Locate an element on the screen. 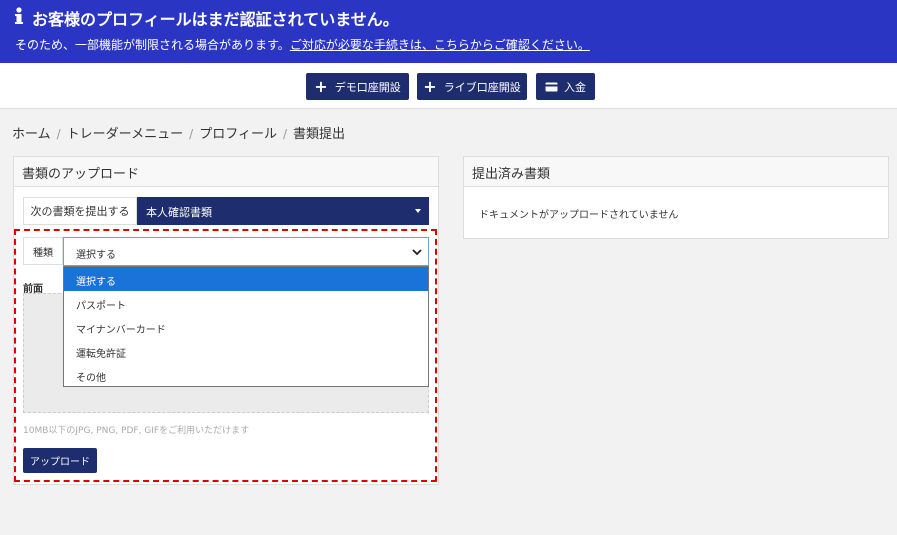  kind-option-mynumber-card: マイナンバーカード is located at coordinates (246, 327).